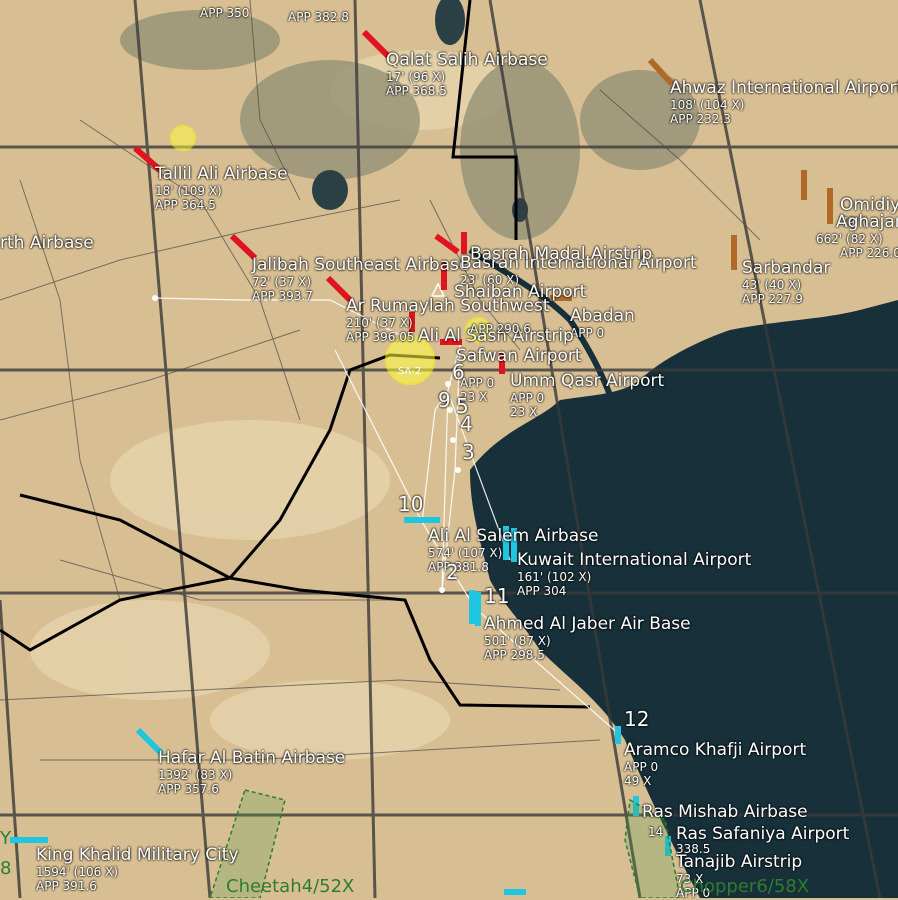  Describe the element at coordinates (715, 750) in the screenshot. I see `airbase-name: Aramco Khafji Airport` at that location.